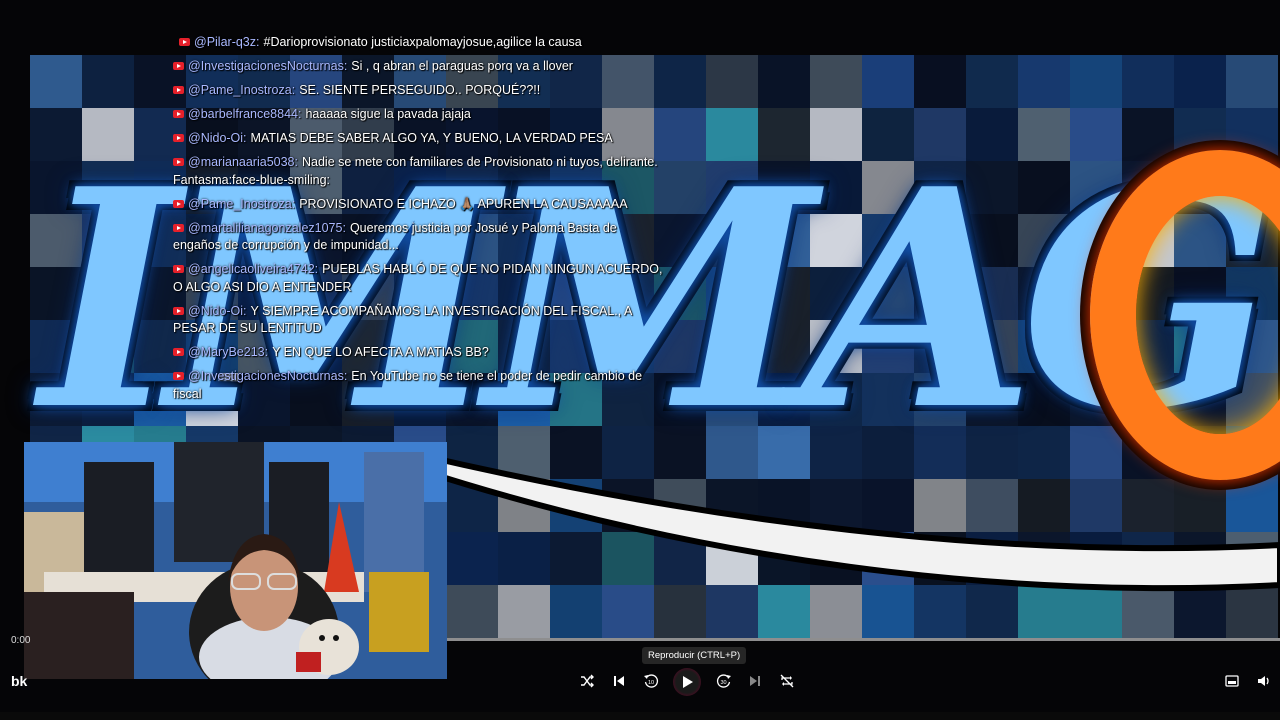  I want to click on chat-text: SE. SIENTE PERSEGUIDO.. PORQUÉ??!!, so click(420, 90).